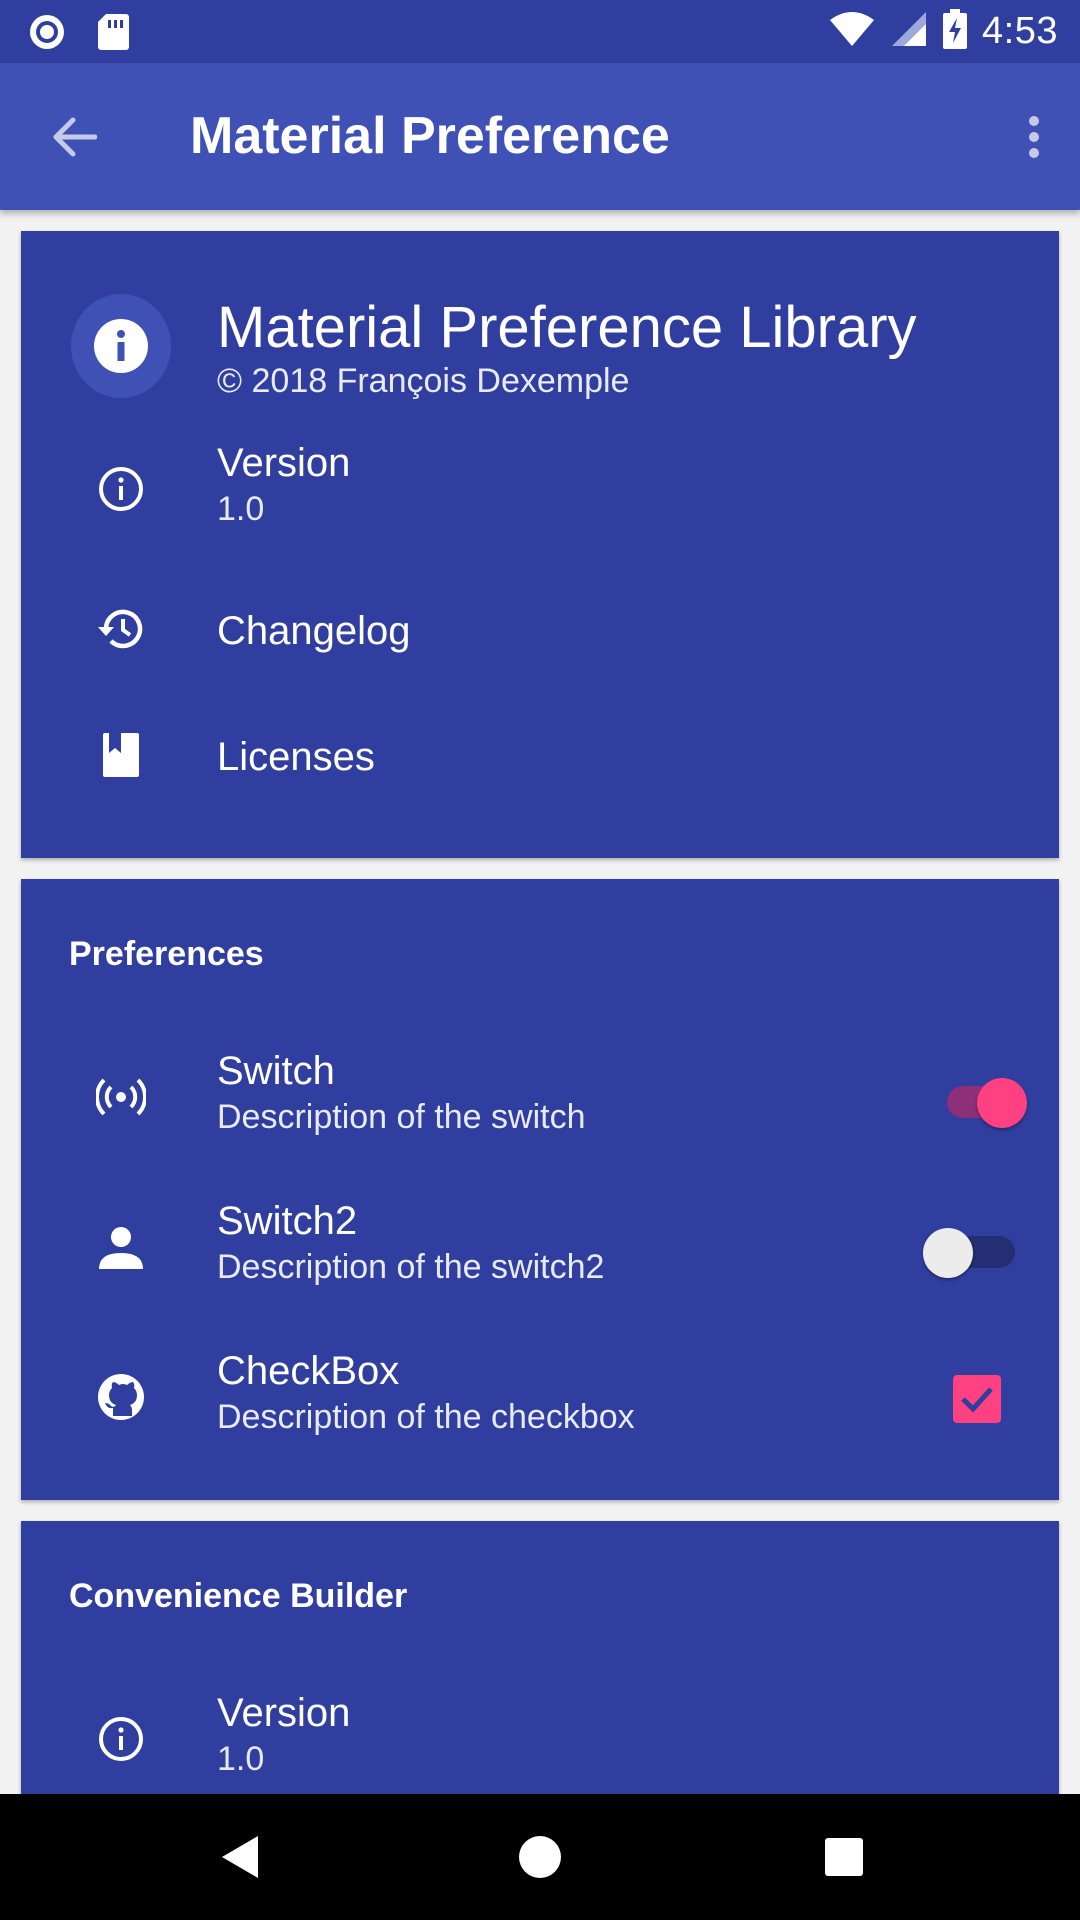  What do you see at coordinates (240, 1857) in the screenshot?
I see `back-triangle-icon` at bounding box center [240, 1857].